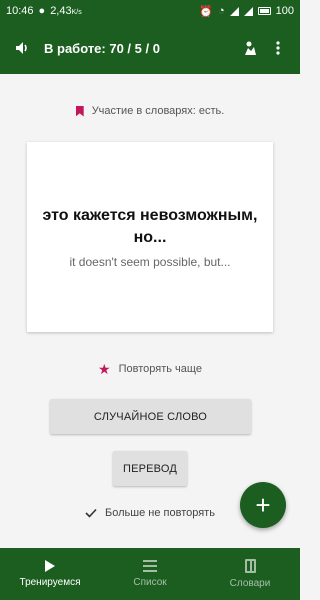  What do you see at coordinates (150, 468) in the screenshot?
I see `translate-button: ПЕРЕВОД` at bounding box center [150, 468].